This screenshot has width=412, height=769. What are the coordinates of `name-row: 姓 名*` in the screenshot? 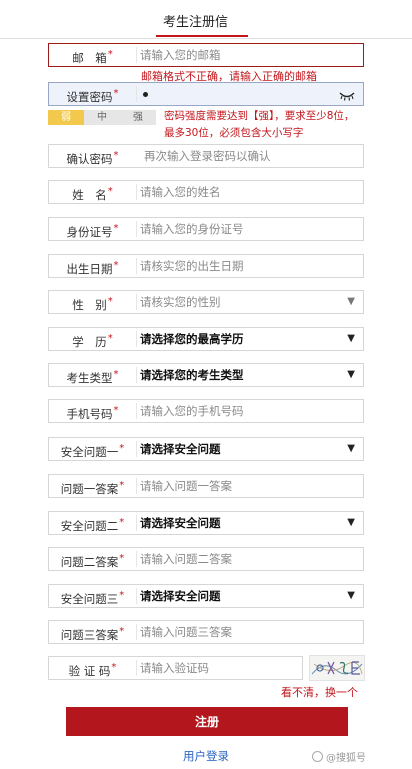 It's located at (206, 192).